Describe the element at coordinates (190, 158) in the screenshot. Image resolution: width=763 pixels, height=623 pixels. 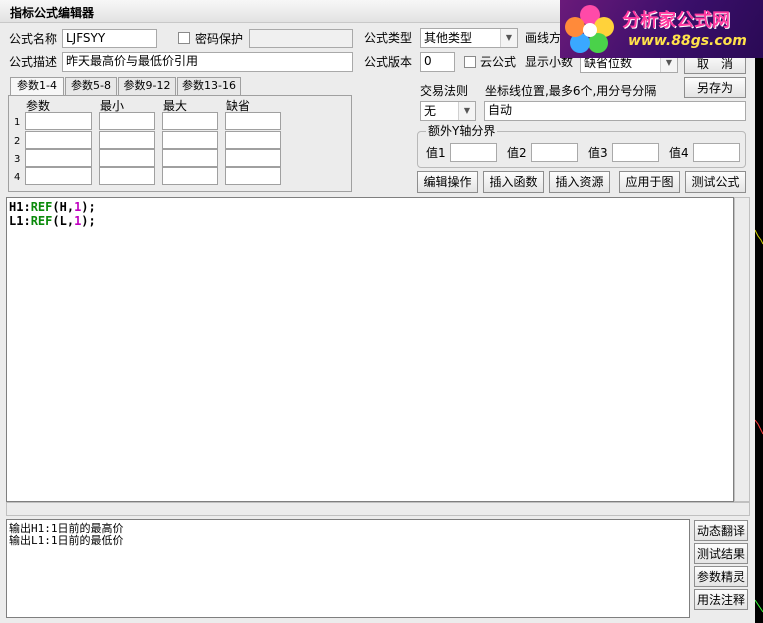
I see `param-3-max-input` at that location.